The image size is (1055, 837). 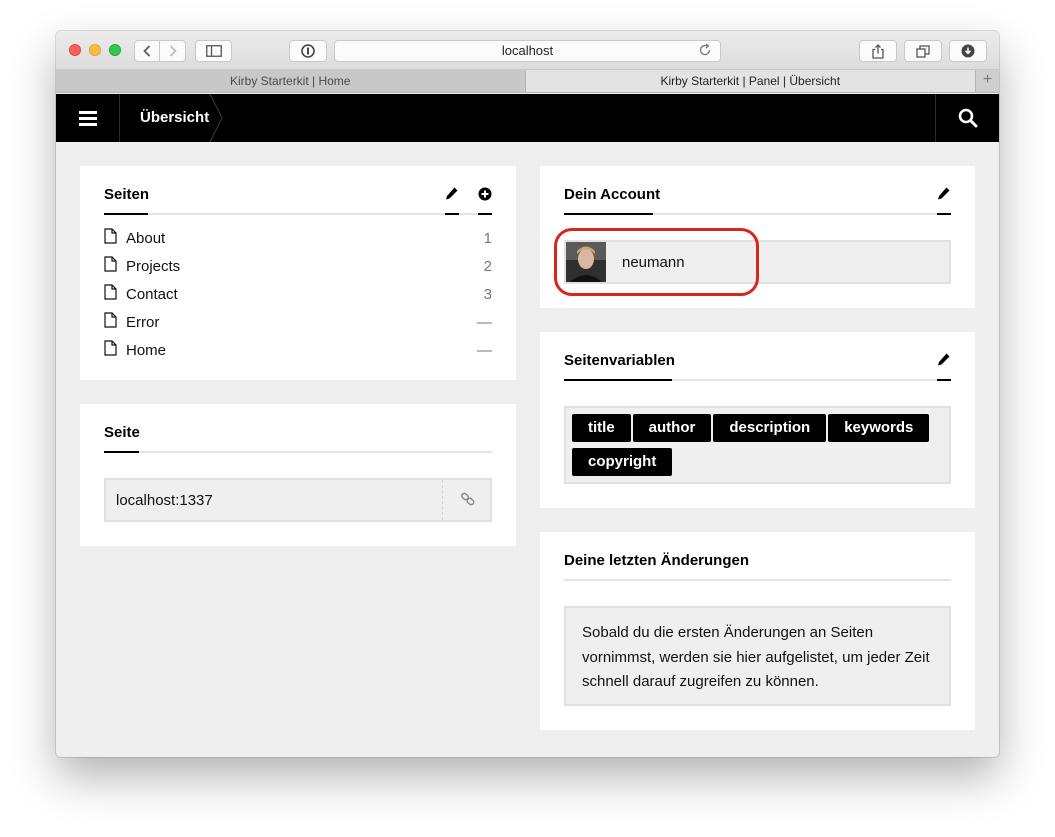 What do you see at coordinates (468, 499) in the screenshot?
I see `link-icon` at bounding box center [468, 499].